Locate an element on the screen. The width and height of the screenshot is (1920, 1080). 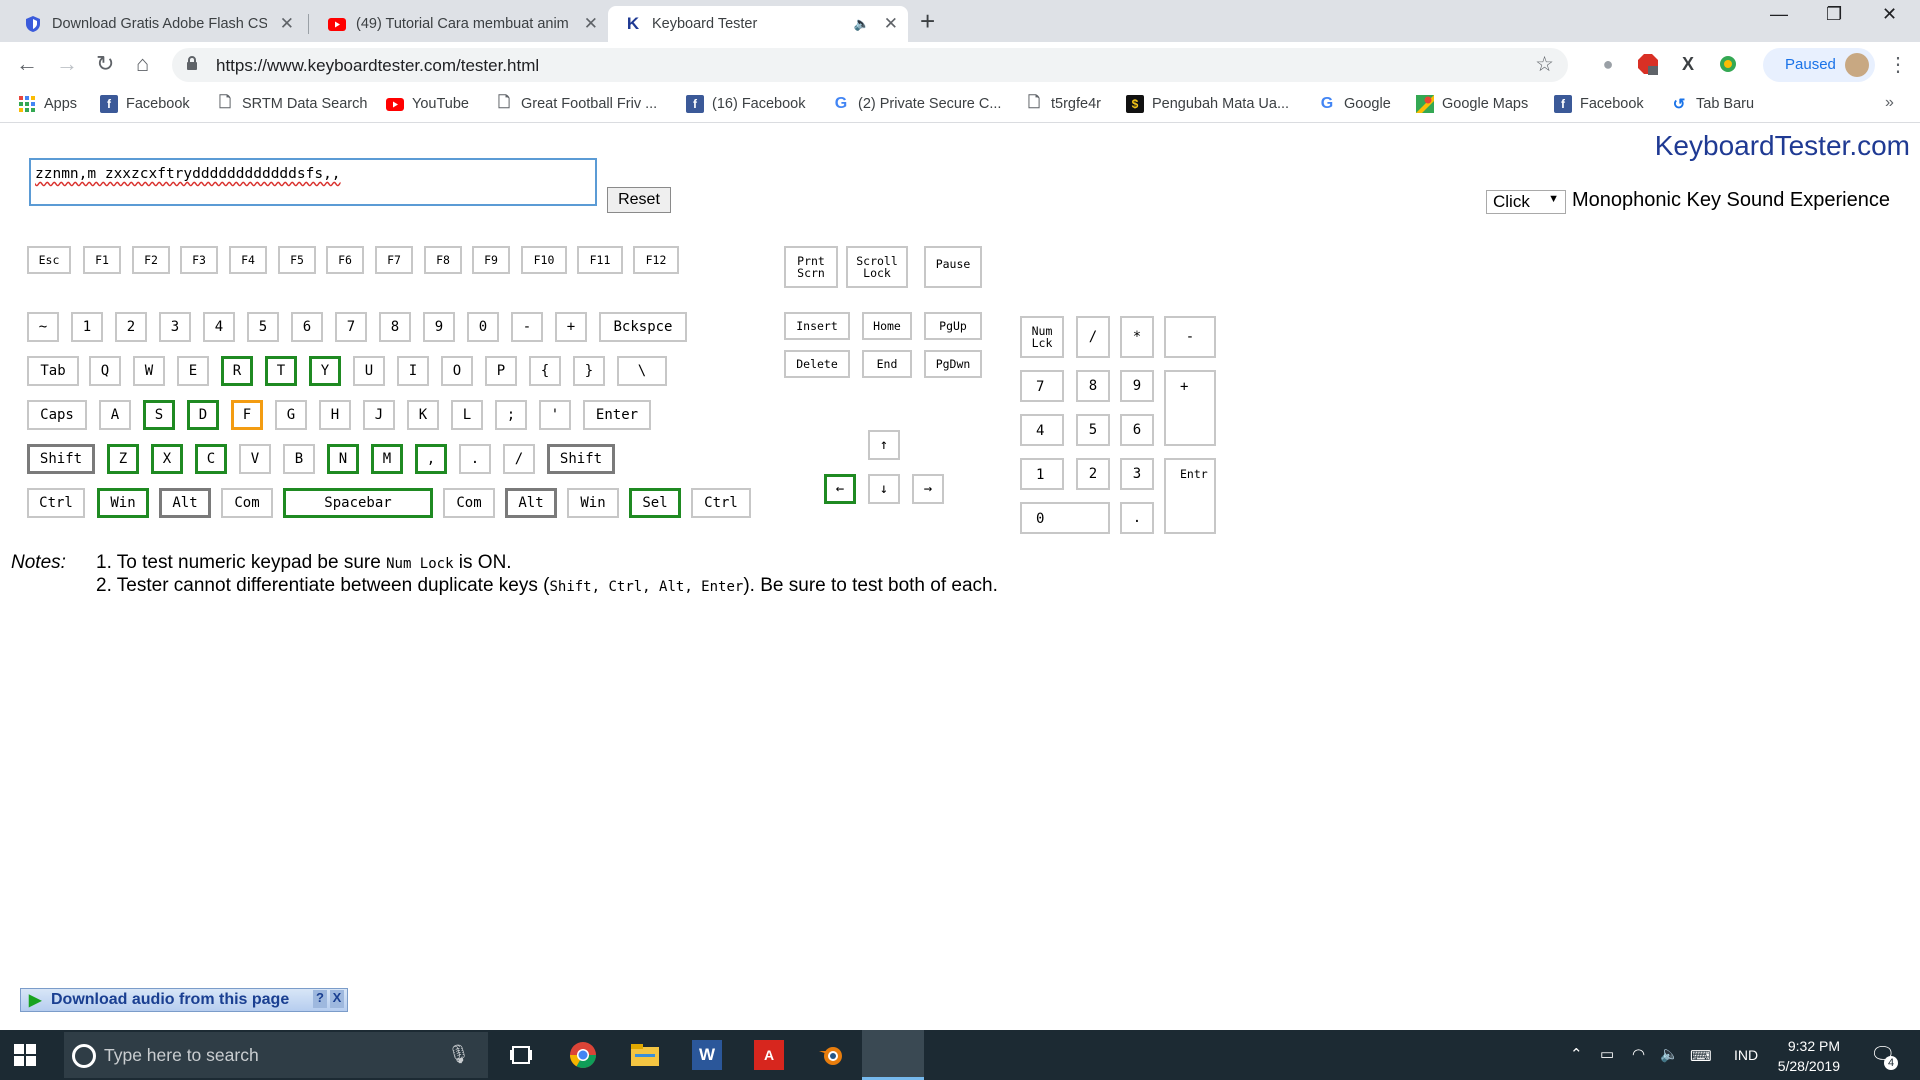
key-f2: F2 is located at coordinates (151, 260).